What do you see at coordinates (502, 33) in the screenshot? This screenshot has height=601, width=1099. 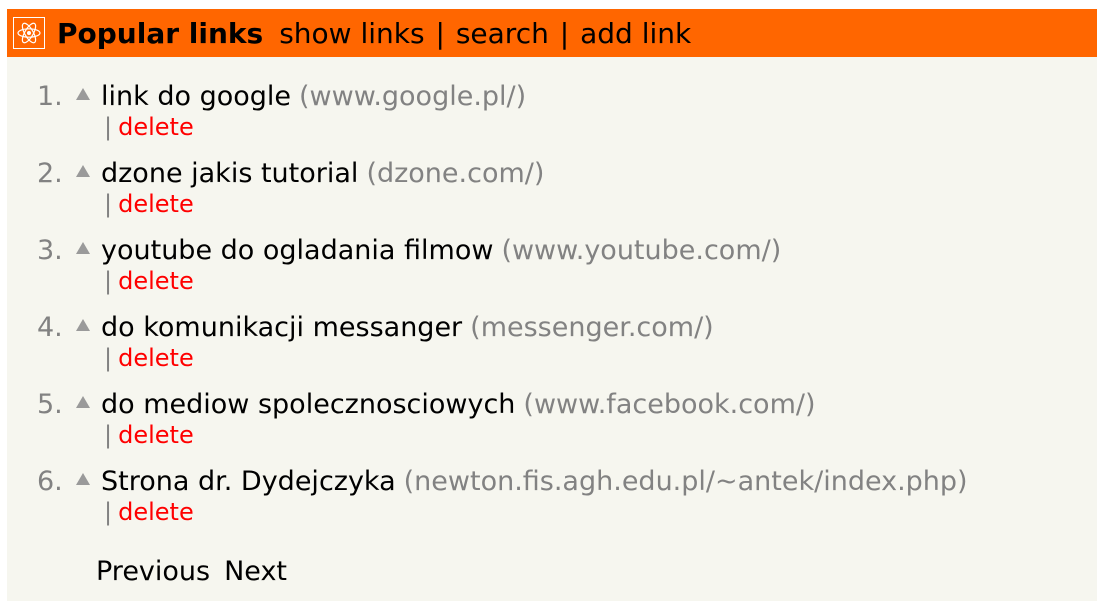 I see `nav-search: search` at bounding box center [502, 33].